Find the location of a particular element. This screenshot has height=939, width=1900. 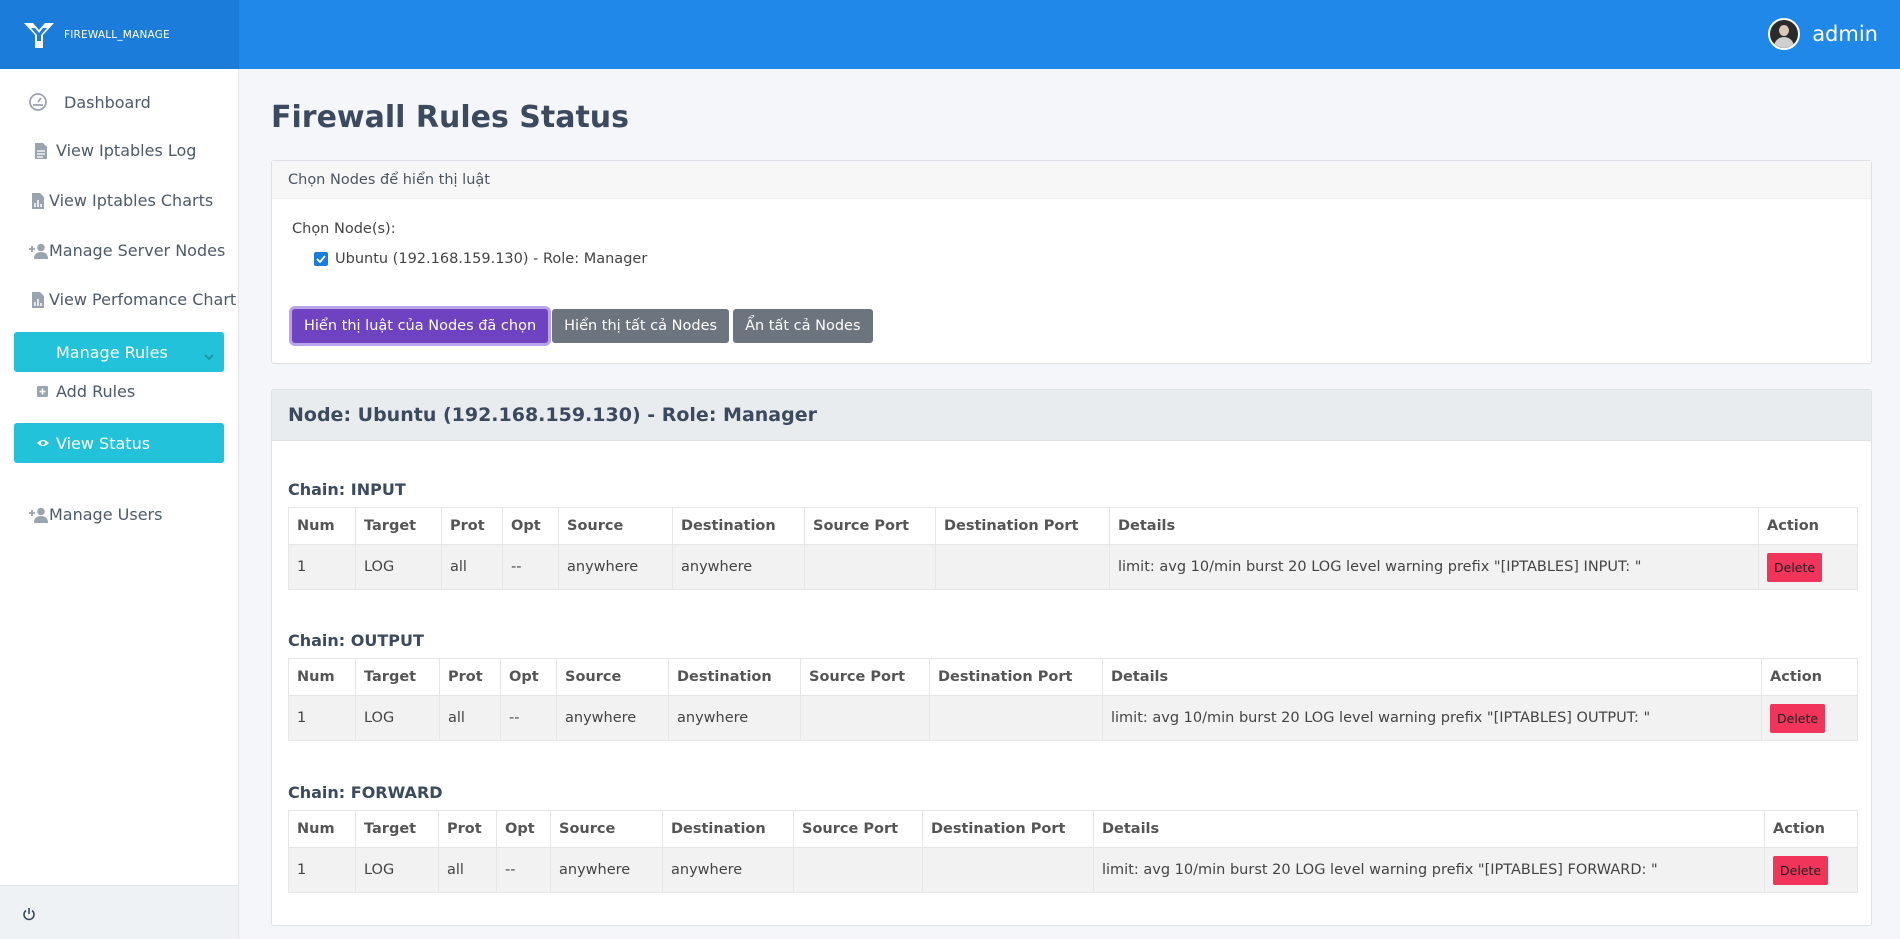

node-select-label: Chọn Node(s): is located at coordinates (344, 229).